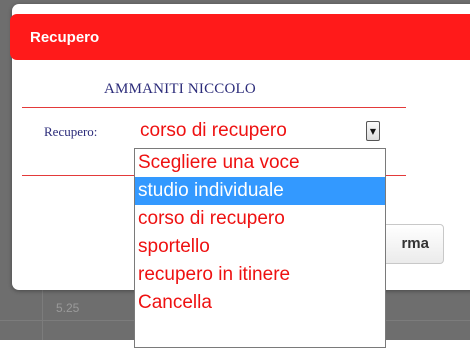 The image size is (470, 348). Describe the element at coordinates (260, 163) in the screenshot. I see `dropdown-option-scegliere: Scegliere una voce` at that location.